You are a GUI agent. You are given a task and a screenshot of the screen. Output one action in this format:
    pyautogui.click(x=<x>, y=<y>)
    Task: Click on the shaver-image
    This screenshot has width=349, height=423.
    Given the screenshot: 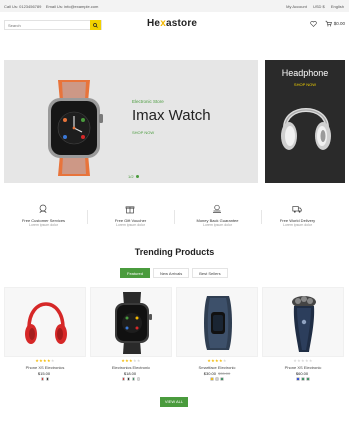 What is the action you would take?
    pyautogui.click(x=304, y=324)
    